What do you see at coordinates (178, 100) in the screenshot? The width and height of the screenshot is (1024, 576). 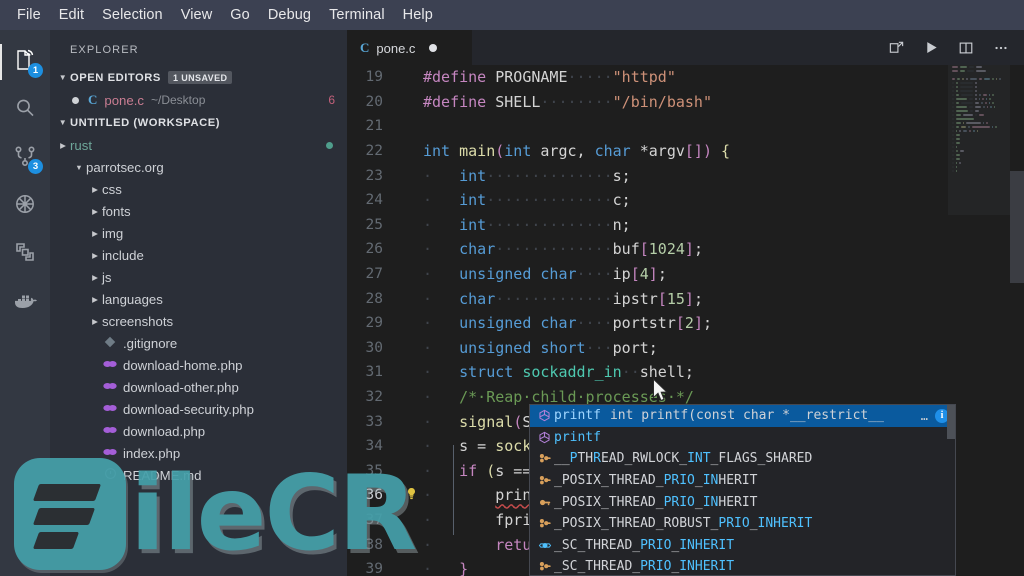 I see `open-editor-filepath: ~/Desktop` at bounding box center [178, 100].